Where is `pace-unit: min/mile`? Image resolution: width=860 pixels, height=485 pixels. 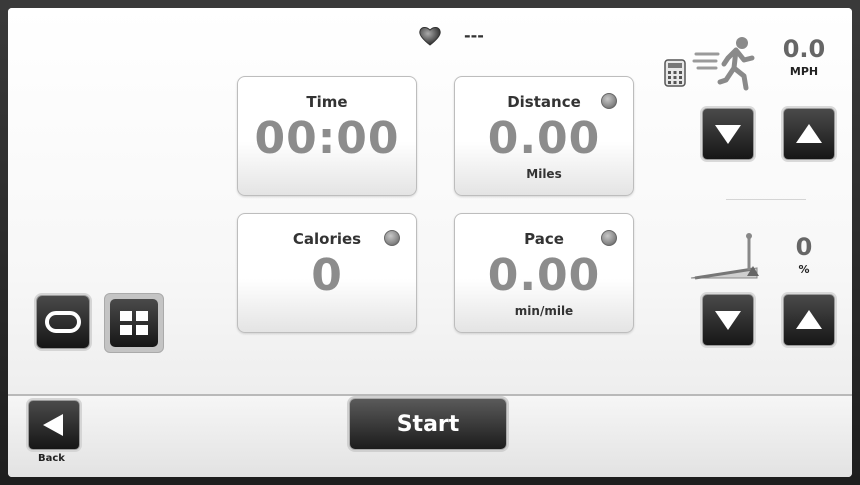 pace-unit: min/mile is located at coordinates (544, 311).